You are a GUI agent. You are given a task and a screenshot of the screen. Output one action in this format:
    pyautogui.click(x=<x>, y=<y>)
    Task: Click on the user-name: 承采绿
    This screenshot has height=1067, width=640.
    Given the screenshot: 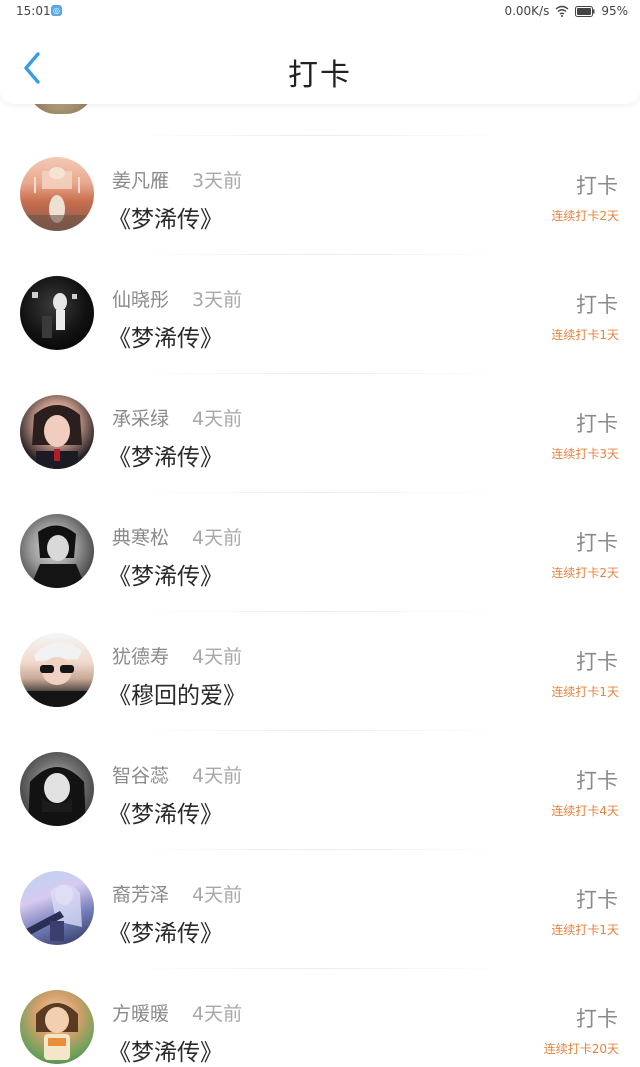 What is the action you would take?
    pyautogui.click(x=141, y=419)
    